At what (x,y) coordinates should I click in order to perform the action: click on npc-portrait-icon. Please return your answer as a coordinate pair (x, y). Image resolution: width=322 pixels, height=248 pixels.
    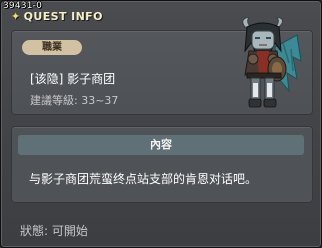
    Looking at the image, I should click on (272, 62).